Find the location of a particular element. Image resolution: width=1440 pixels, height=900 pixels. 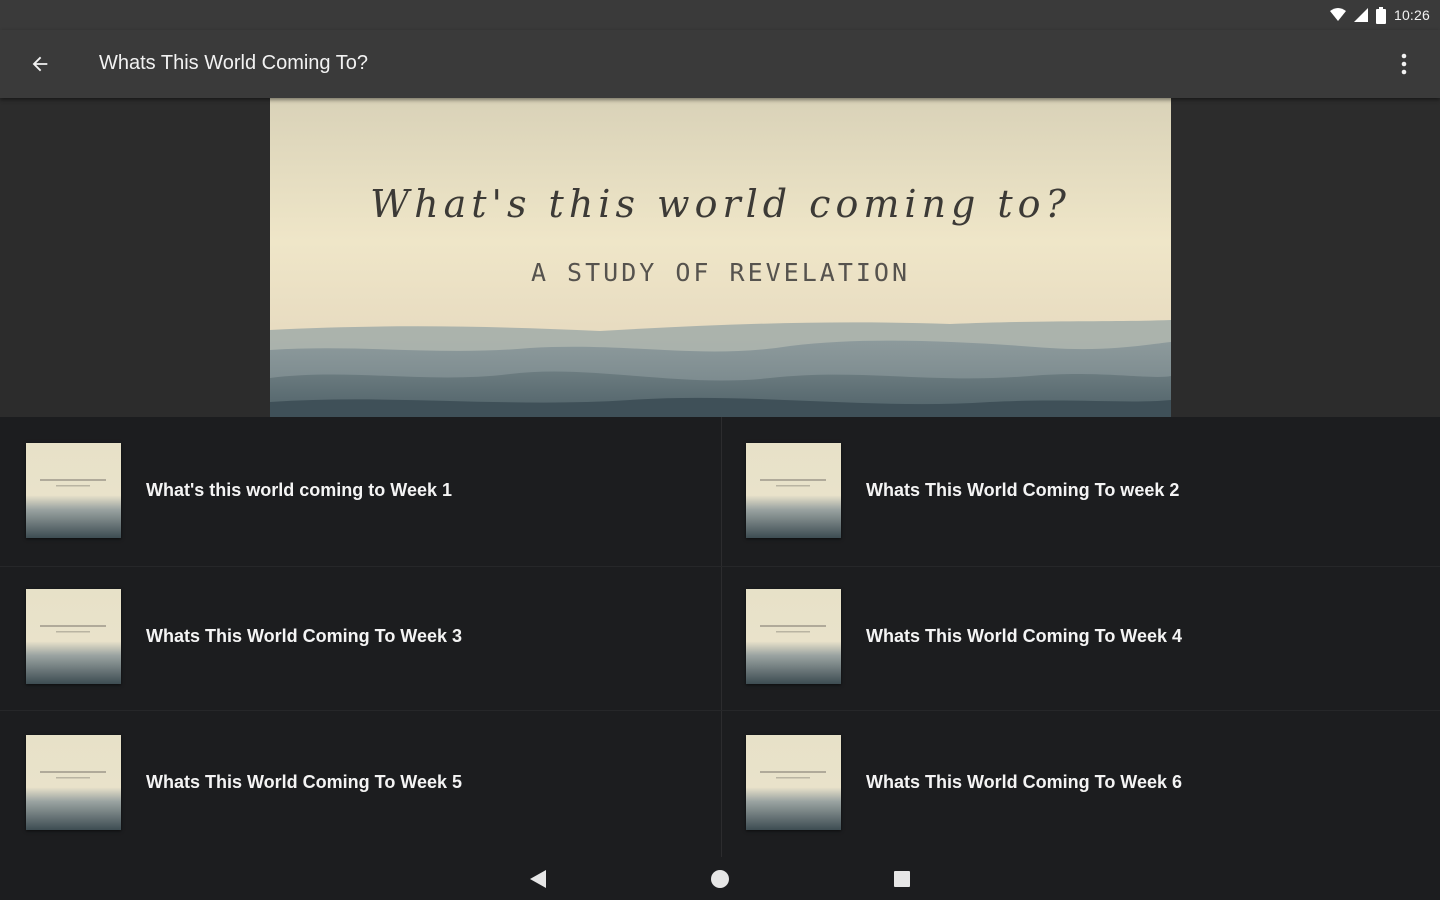

battery-icon is located at coordinates (1380, 15).